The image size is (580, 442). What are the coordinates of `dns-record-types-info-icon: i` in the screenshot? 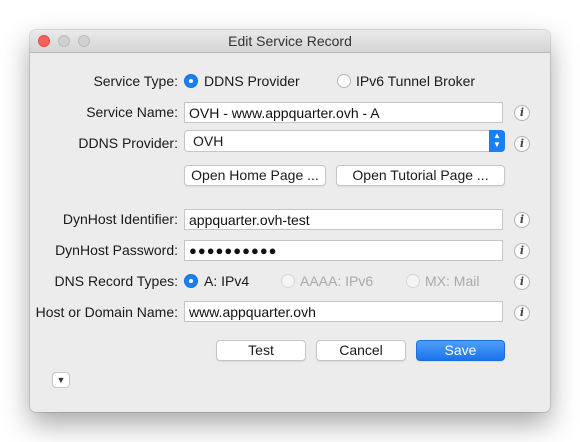 It's located at (522, 282).